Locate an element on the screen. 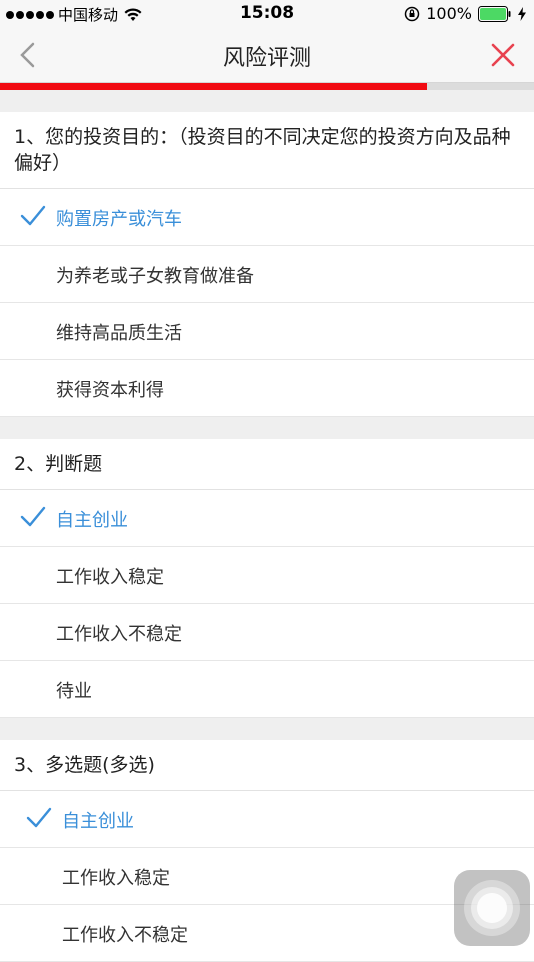 Image resolution: width=534 pixels, height=962 pixels. assistive-touch-button is located at coordinates (492, 908).